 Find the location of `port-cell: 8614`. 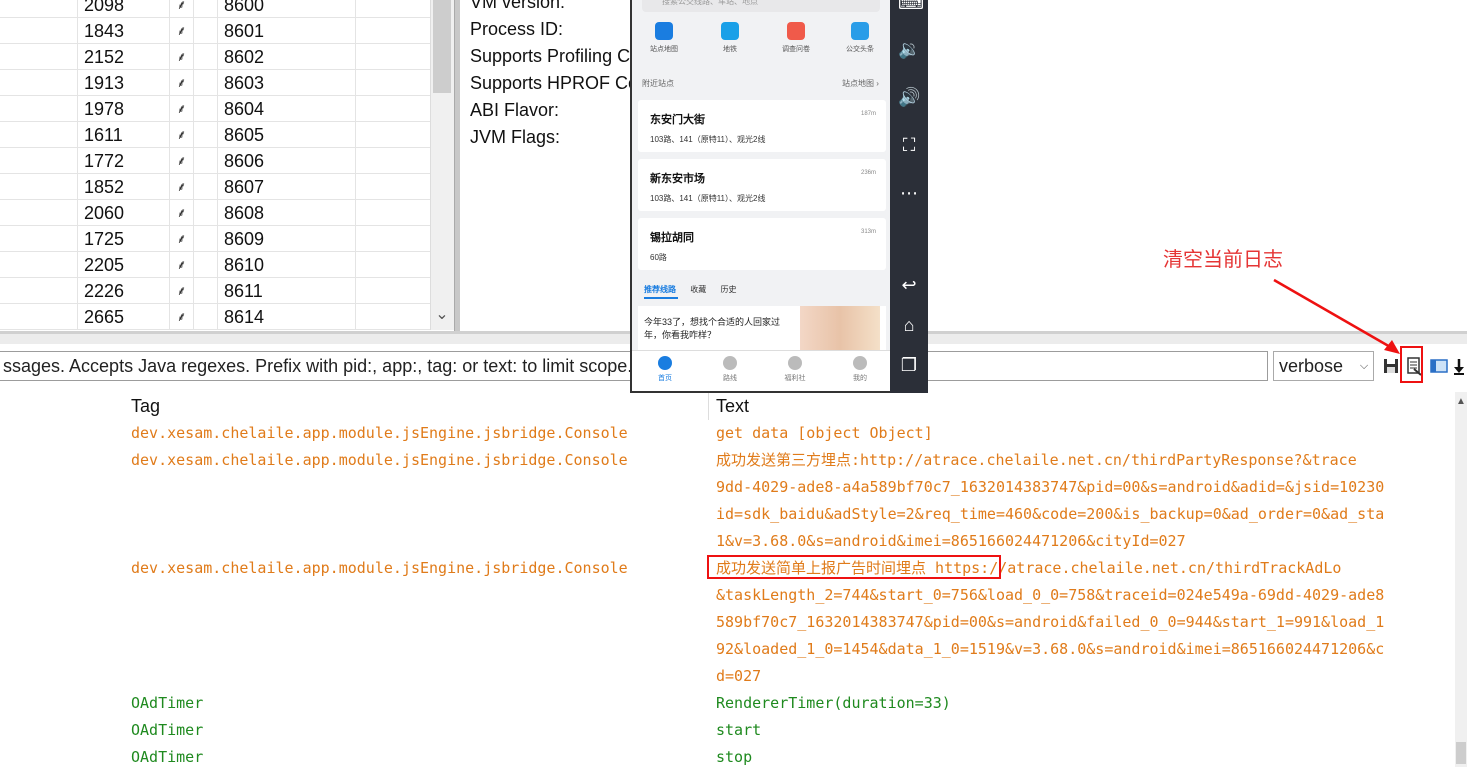

port-cell: 8614 is located at coordinates (286, 317).